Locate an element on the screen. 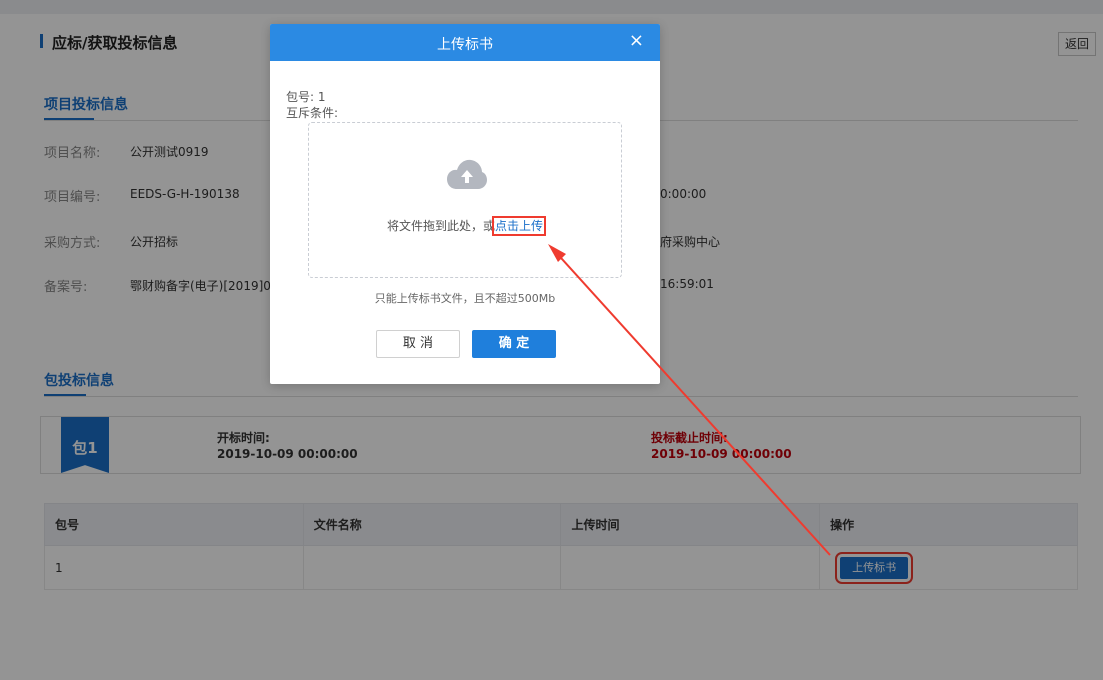 The width and height of the screenshot is (1103, 680). dropzone-text: 将文件拖到此处，或点击上传 is located at coordinates (465, 226).